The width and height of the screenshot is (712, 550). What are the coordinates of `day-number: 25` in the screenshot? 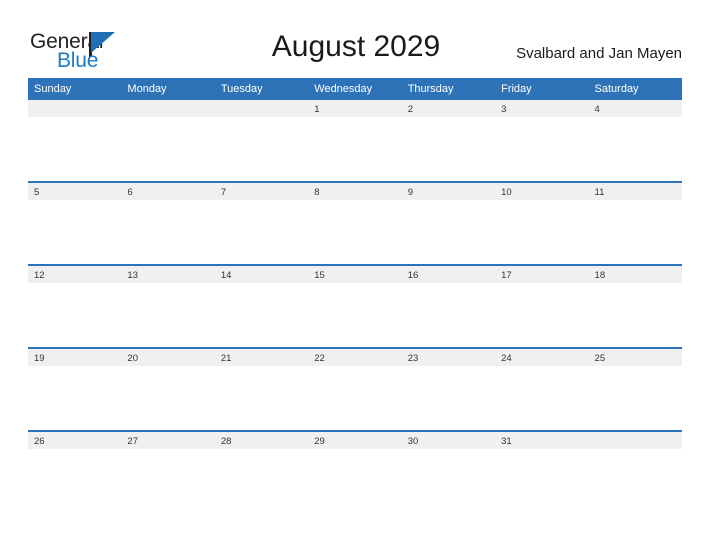 It's located at (635, 357).